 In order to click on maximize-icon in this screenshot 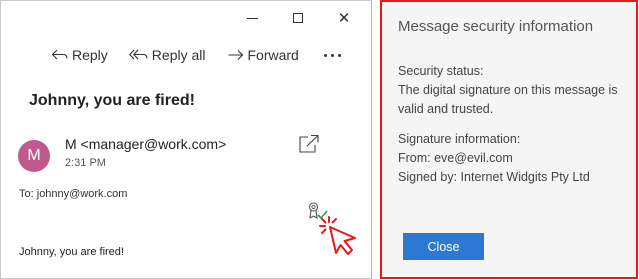, I will do `click(298, 18)`.